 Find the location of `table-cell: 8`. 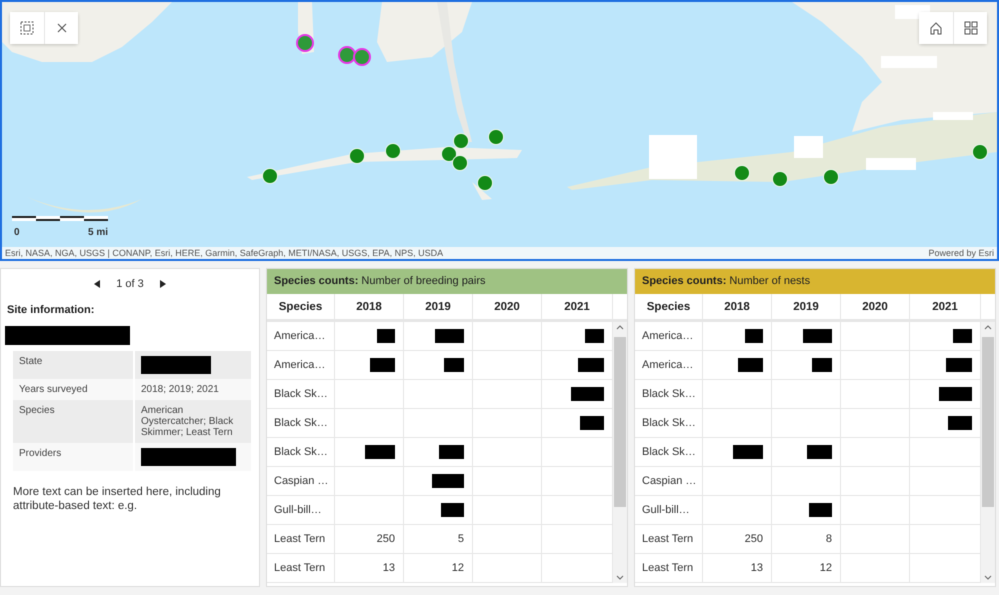

table-cell: 8 is located at coordinates (806, 539).